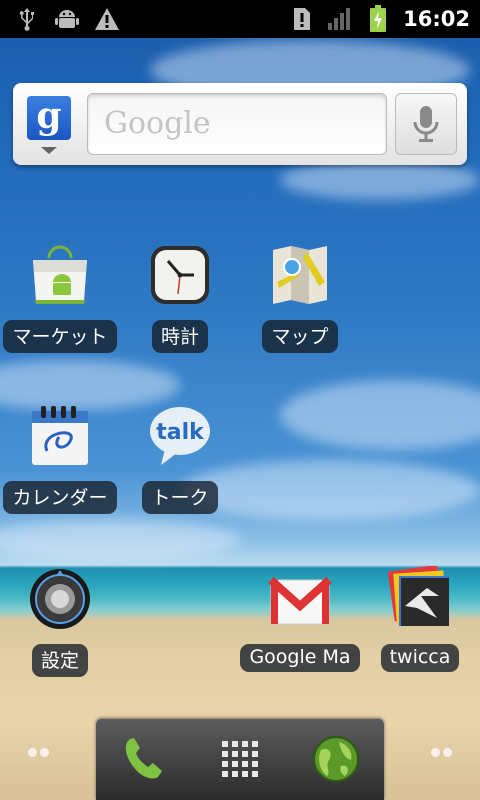 The image size is (480, 800). What do you see at coordinates (59, 660) in the screenshot?
I see `app-label: 設定` at bounding box center [59, 660].